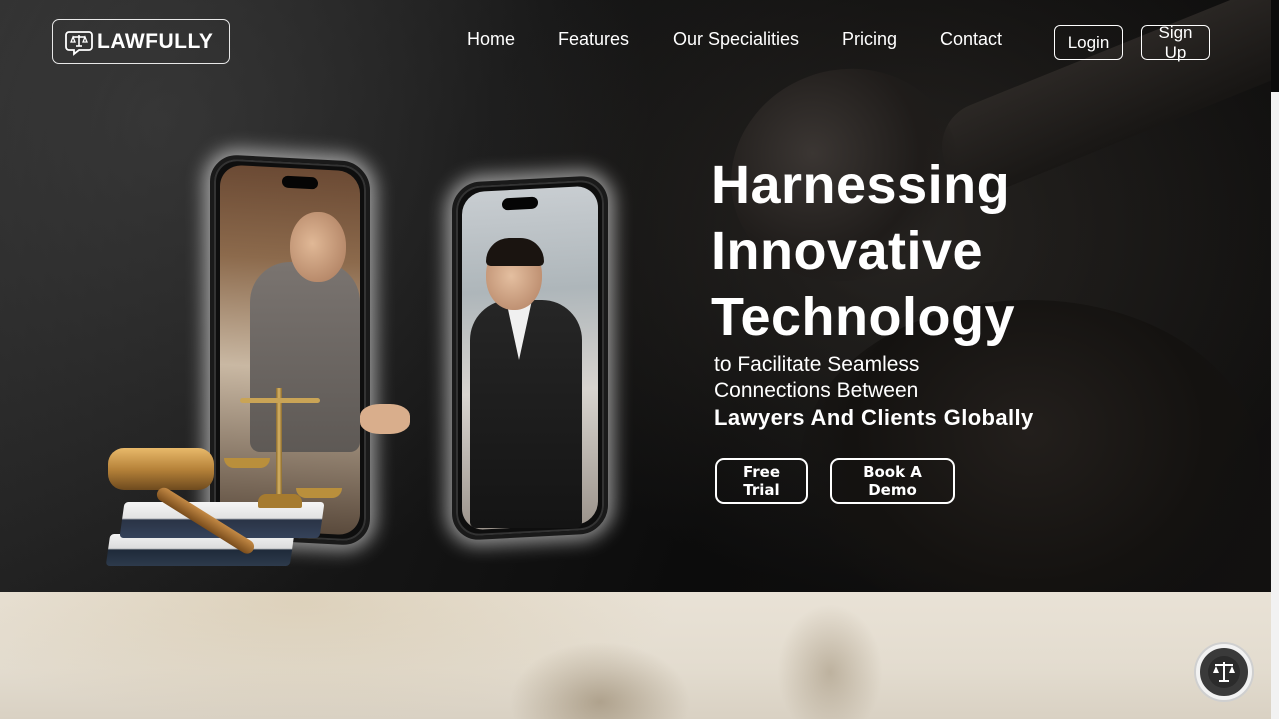  What do you see at coordinates (817, 364) in the screenshot?
I see `subtitle-line-1: to Facilitate Seamless` at bounding box center [817, 364].